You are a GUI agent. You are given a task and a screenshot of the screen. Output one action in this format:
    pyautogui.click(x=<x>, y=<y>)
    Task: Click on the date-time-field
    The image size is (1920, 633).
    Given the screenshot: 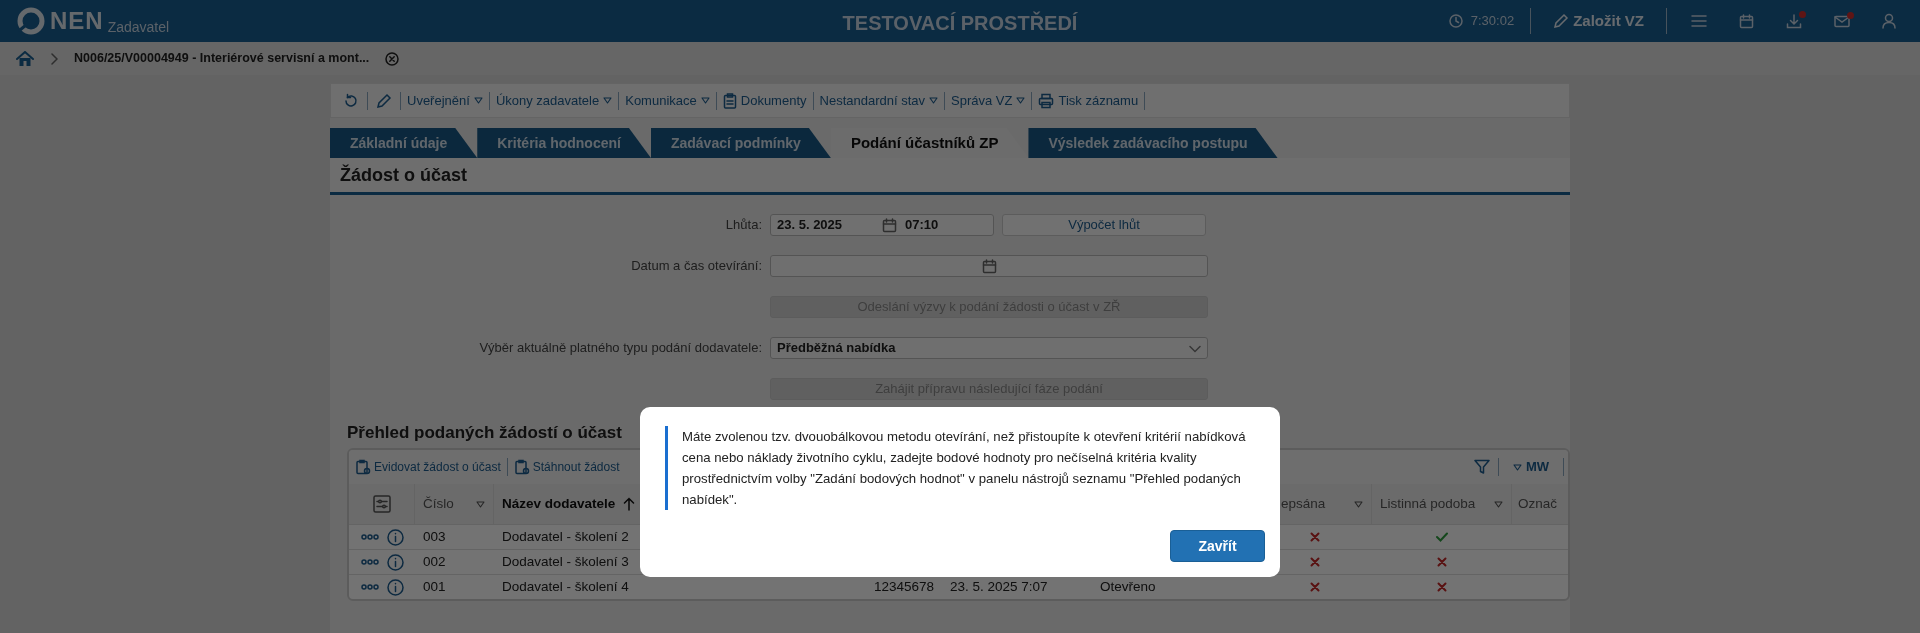 What is the action you would take?
    pyautogui.click(x=989, y=266)
    